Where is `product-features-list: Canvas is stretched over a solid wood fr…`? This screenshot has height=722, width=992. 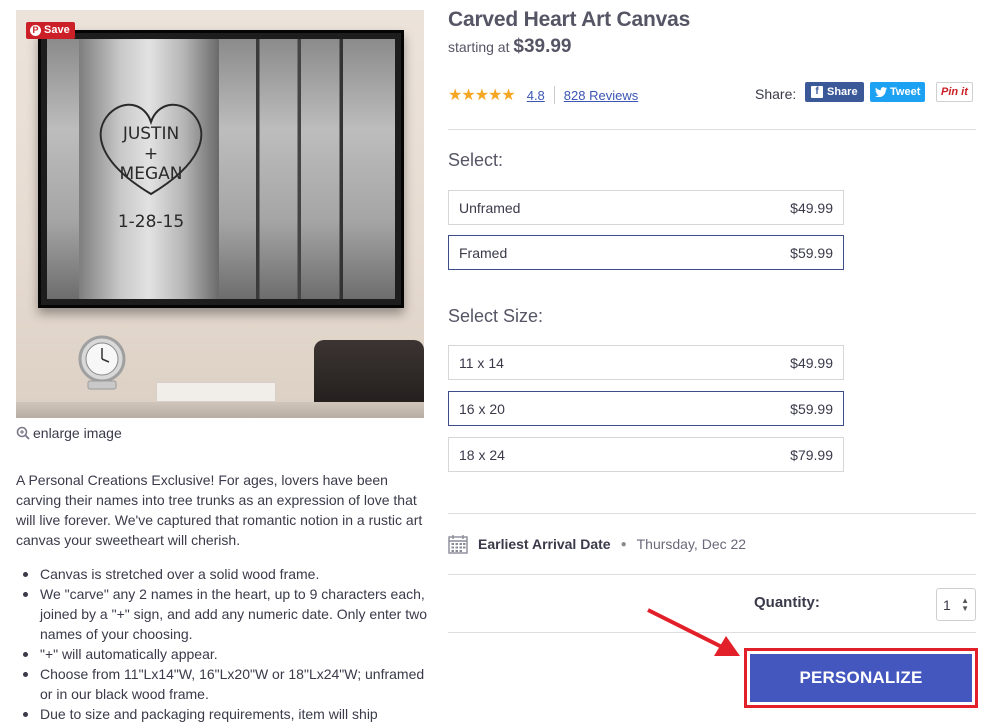
product-features-list: Canvas is stretched over a solid wood fr… is located at coordinates (222, 643).